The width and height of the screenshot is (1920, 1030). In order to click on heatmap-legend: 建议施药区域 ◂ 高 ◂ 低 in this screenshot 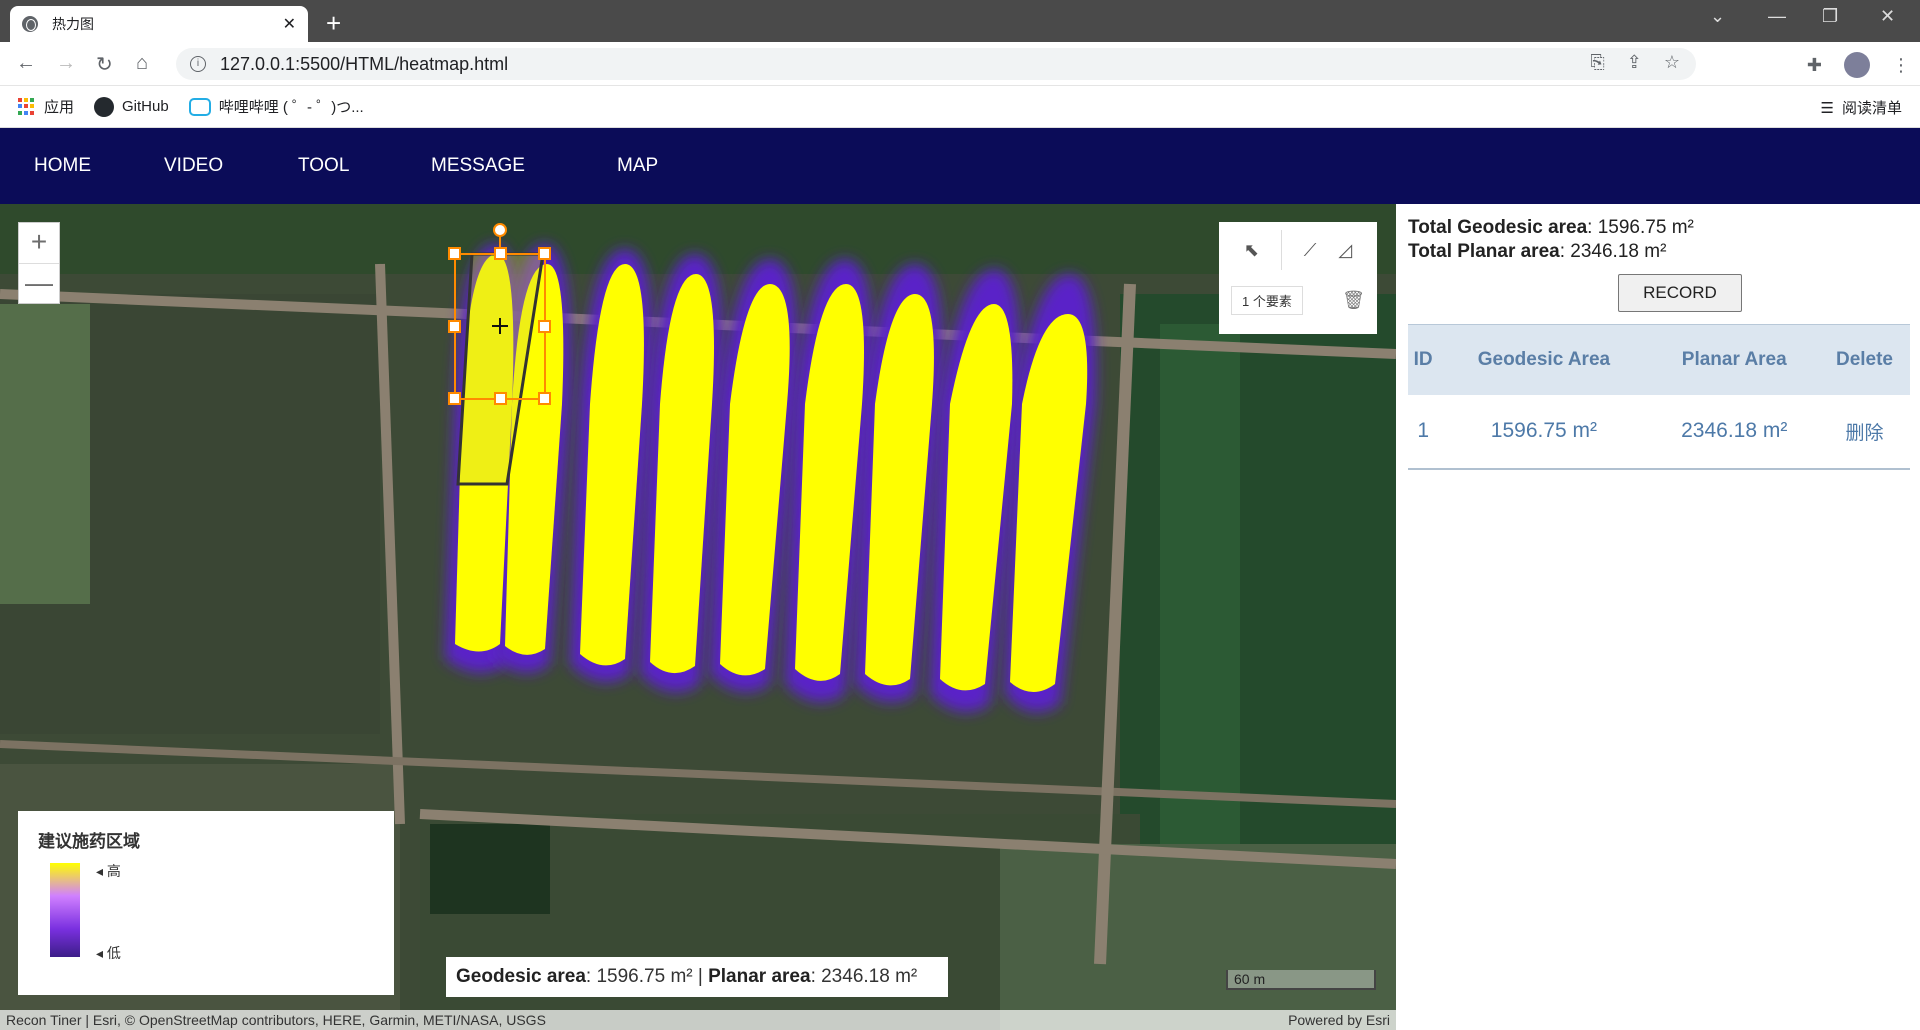, I will do `click(206, 903)`.